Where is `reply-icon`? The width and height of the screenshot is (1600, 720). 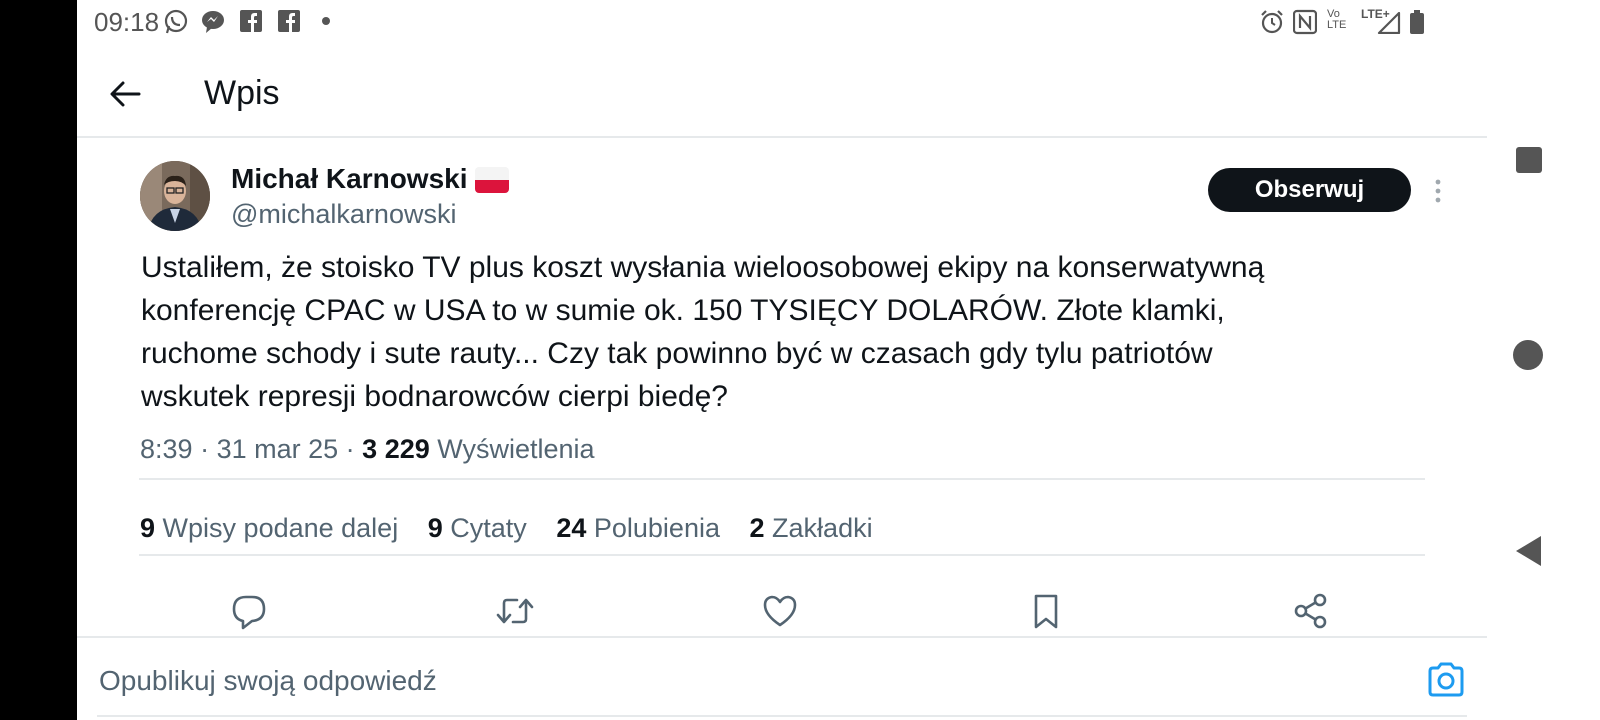
reply-icon is located at coordinates (249, 611).